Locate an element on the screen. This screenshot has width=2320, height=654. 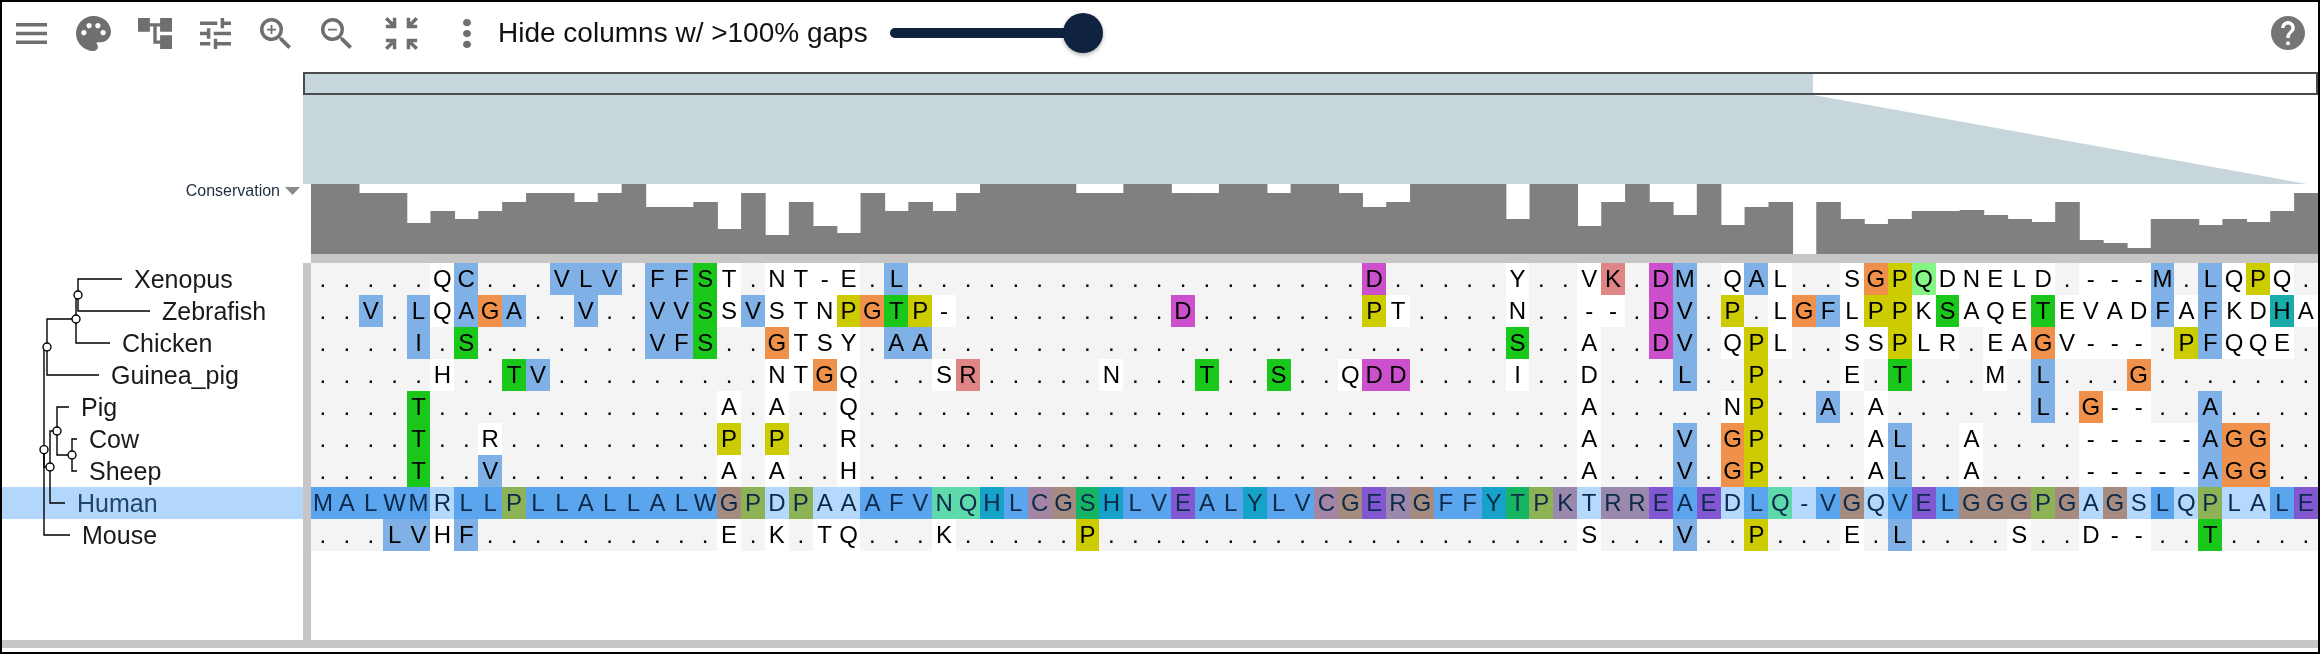
taxon-label: Xenopus is located at coordinates (183, 279).